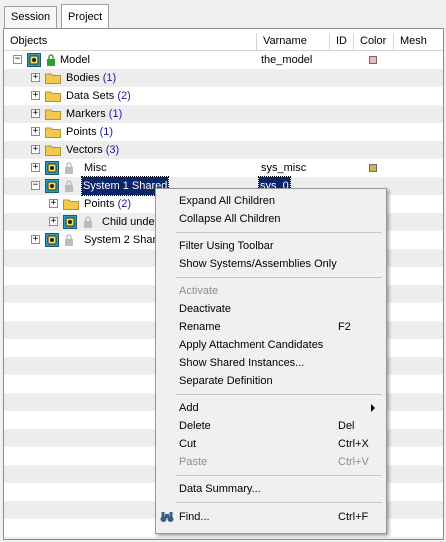 The image size is (446, 542). What do you see at coordinates (93, 150) in the screenshot?
I see `tree-label-vectors: Vectors (3)` at bounding box center [93, 150].